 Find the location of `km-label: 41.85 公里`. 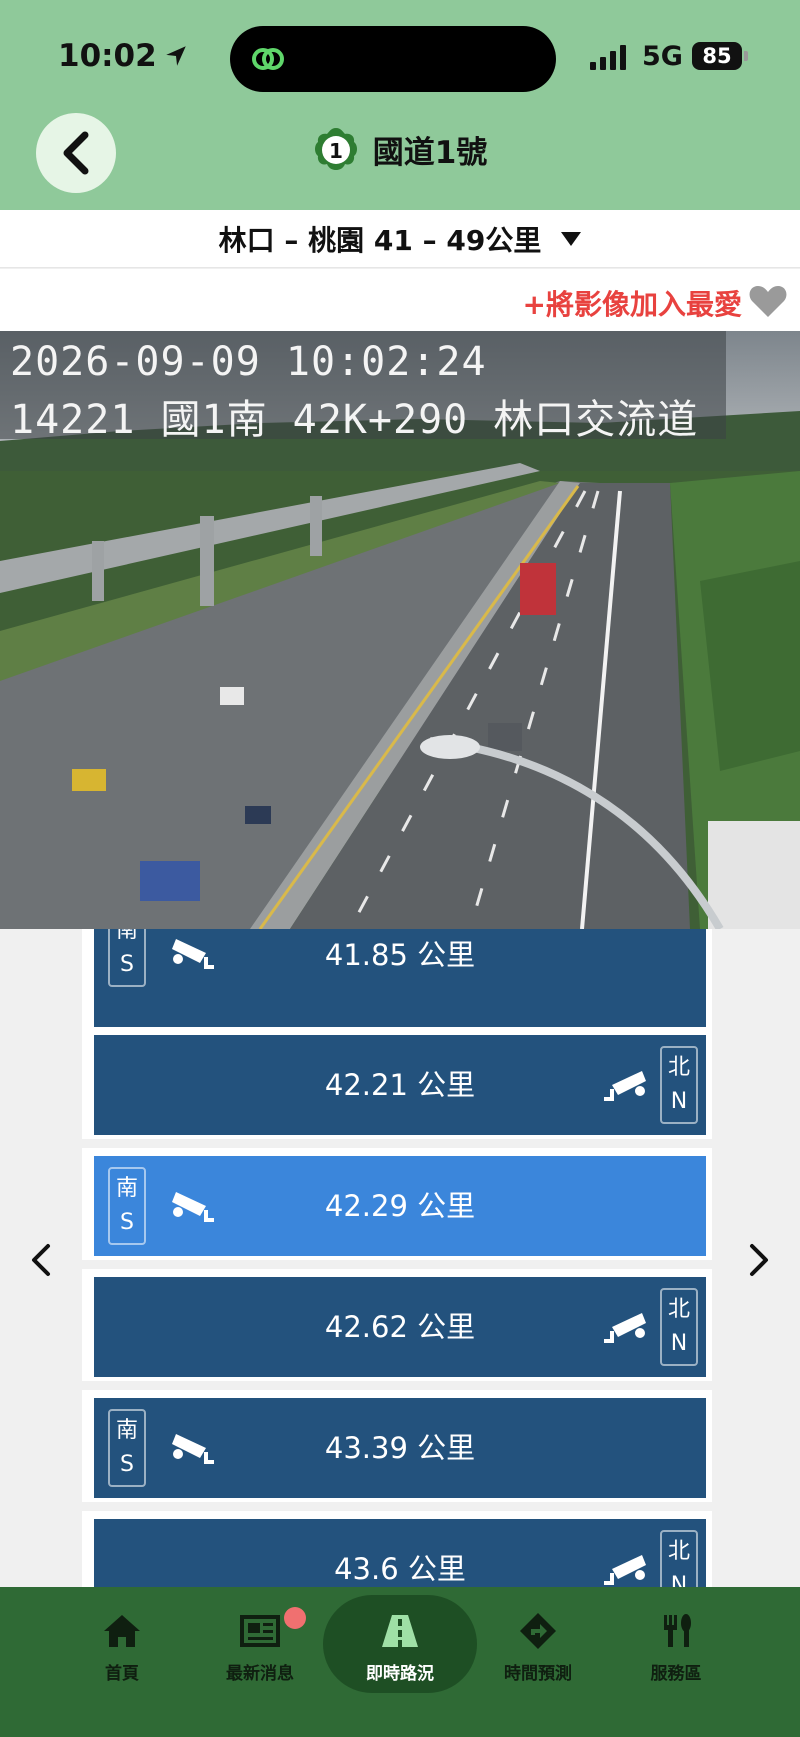

km-label: 41.85 公里 is located at coordinates (400, 955).